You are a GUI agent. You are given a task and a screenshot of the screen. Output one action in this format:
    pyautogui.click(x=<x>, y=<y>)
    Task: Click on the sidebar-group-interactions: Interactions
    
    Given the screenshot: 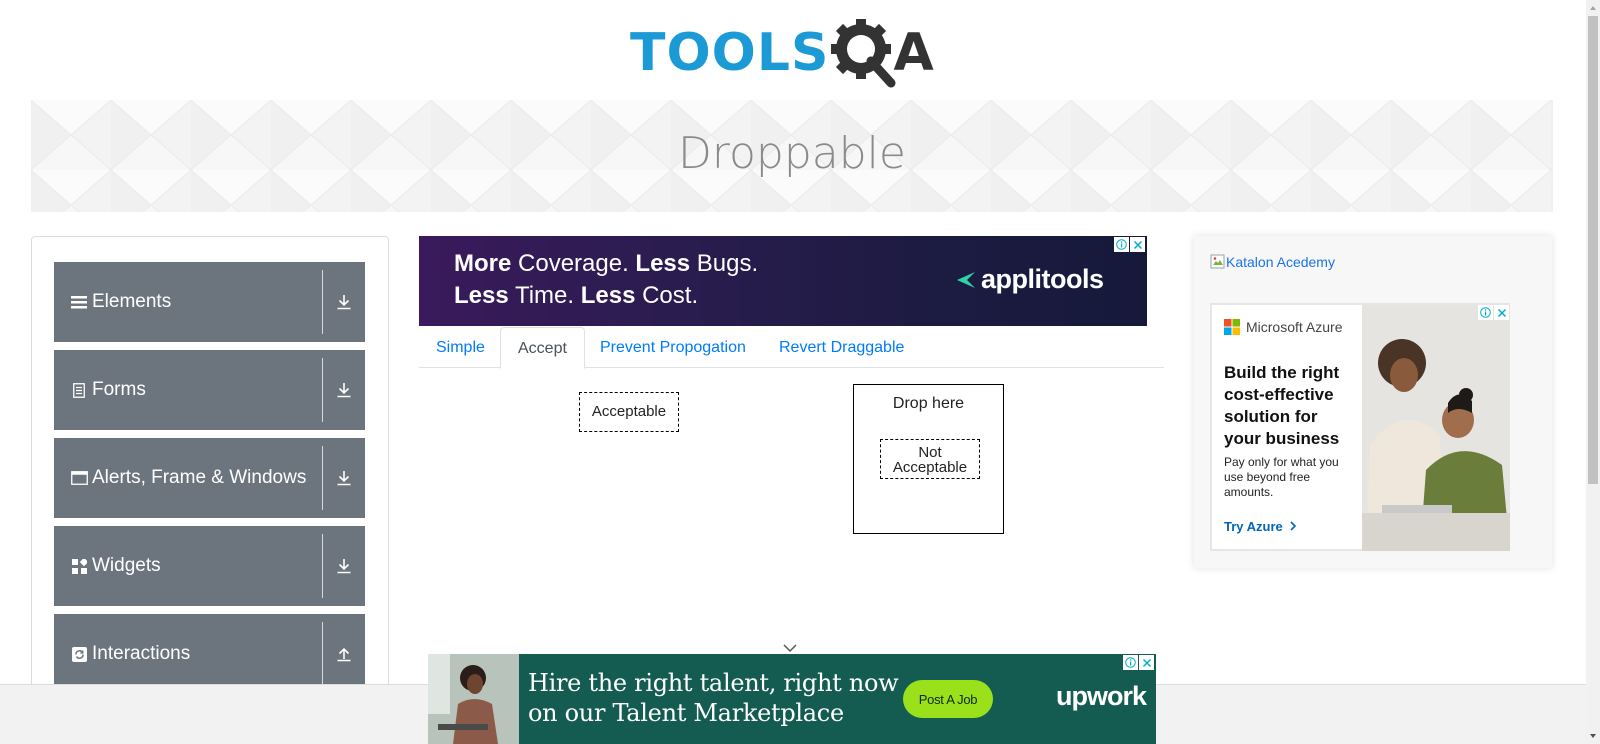 What is the action you would take?
    pyautogui.click(x=209, y=654)
    